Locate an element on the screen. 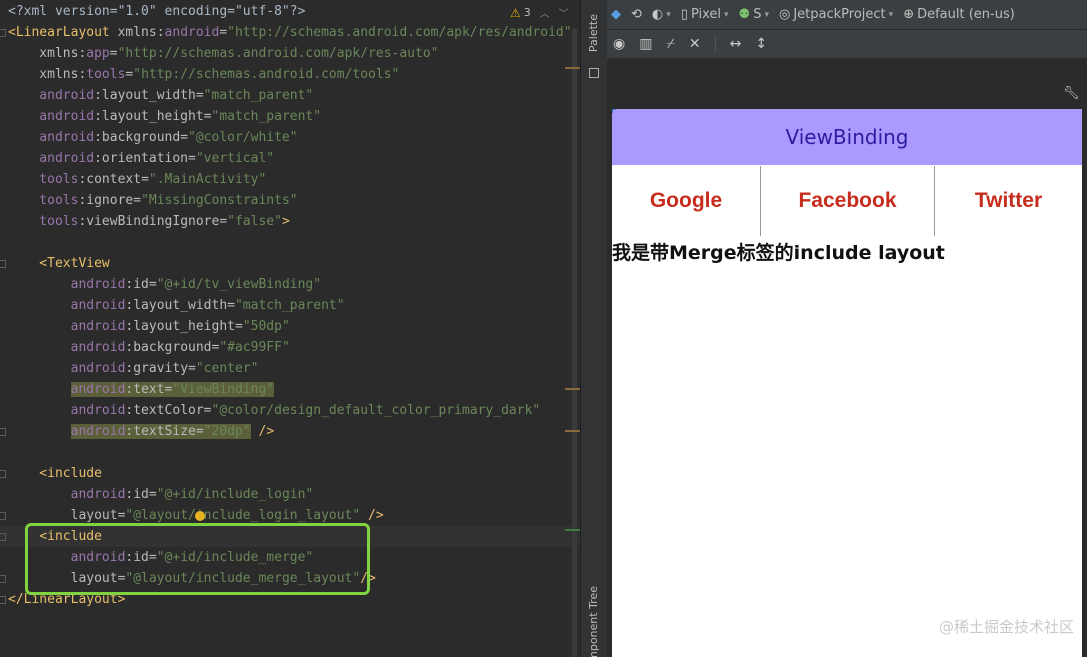 The width and height of the screenshot is (1087, 657). code-line: android:textSize="20dp" /> is located at coordinates (141, 431).